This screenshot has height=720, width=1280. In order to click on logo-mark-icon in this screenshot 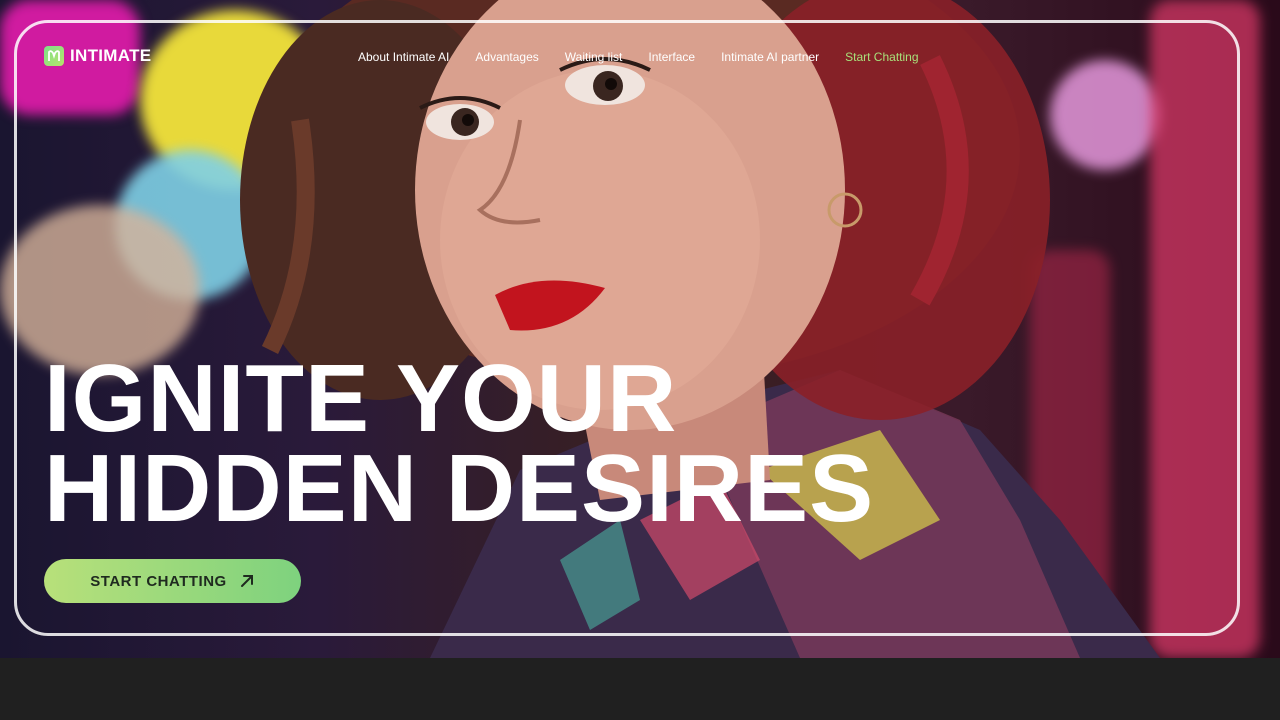, I will do `click(54, 56)`.